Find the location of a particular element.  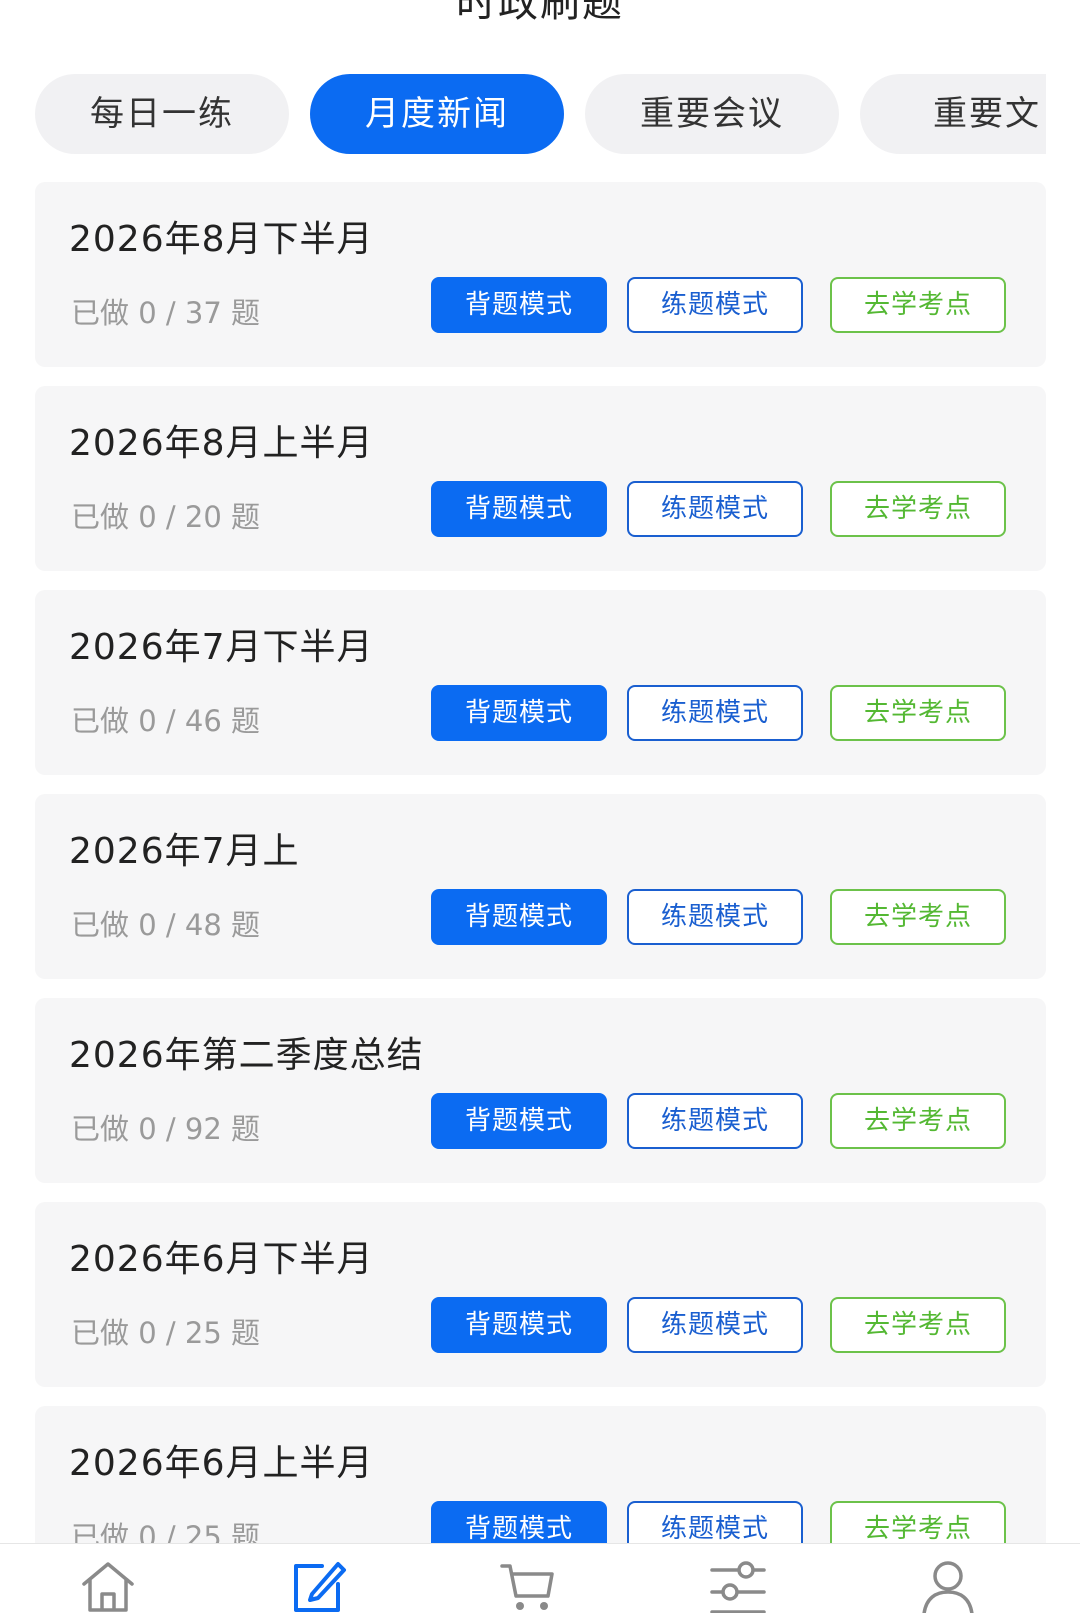

card-title: 2026年8月上半月 is located at coordinates (221, 443).